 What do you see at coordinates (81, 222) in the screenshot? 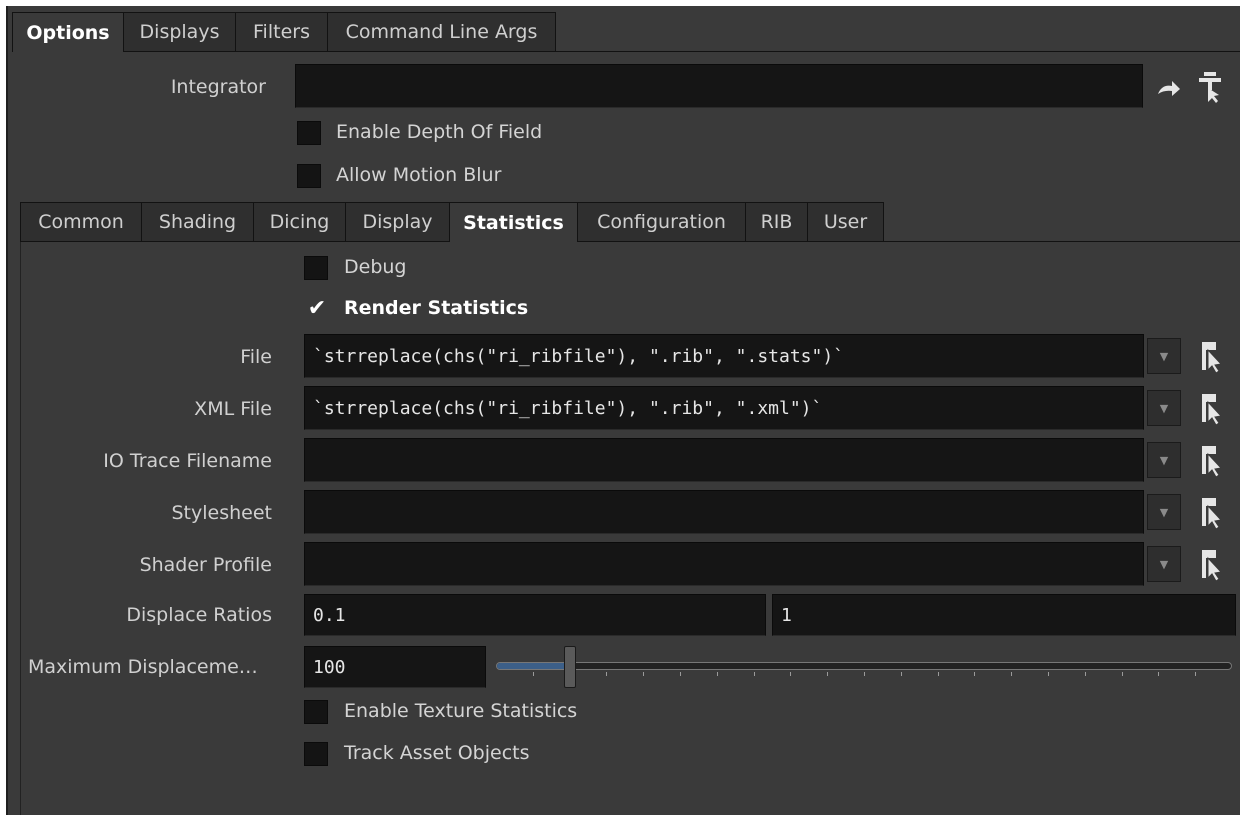
I see `tab-common: Common` at bounding box center [81, 222].